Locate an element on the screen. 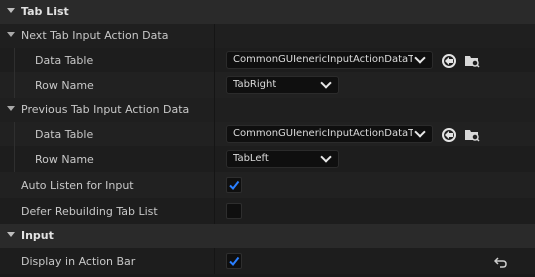 Image resolution: width=535 pixels, height=277 pixels. property-row-display-in-action-bar: Display in Action Bar is located at coordinates (267, 261).